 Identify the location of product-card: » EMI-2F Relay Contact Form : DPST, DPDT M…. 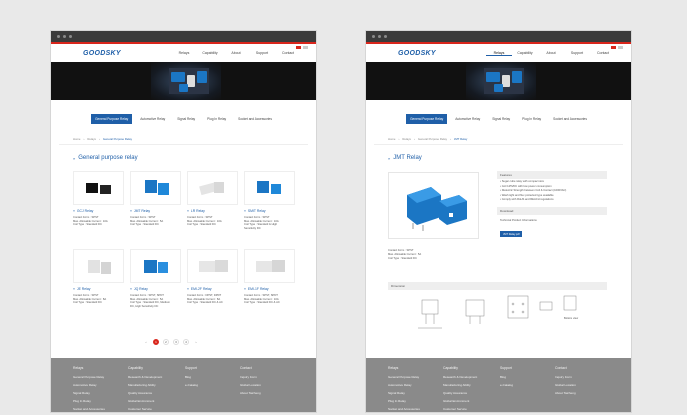
(213, 288).